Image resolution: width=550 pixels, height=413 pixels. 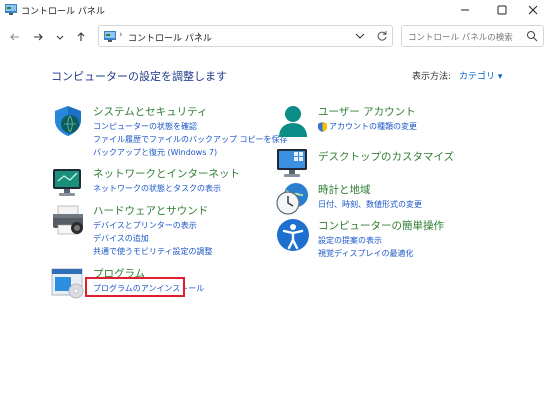 I want to click on accessibility-icon, so click(x=293, y=235).